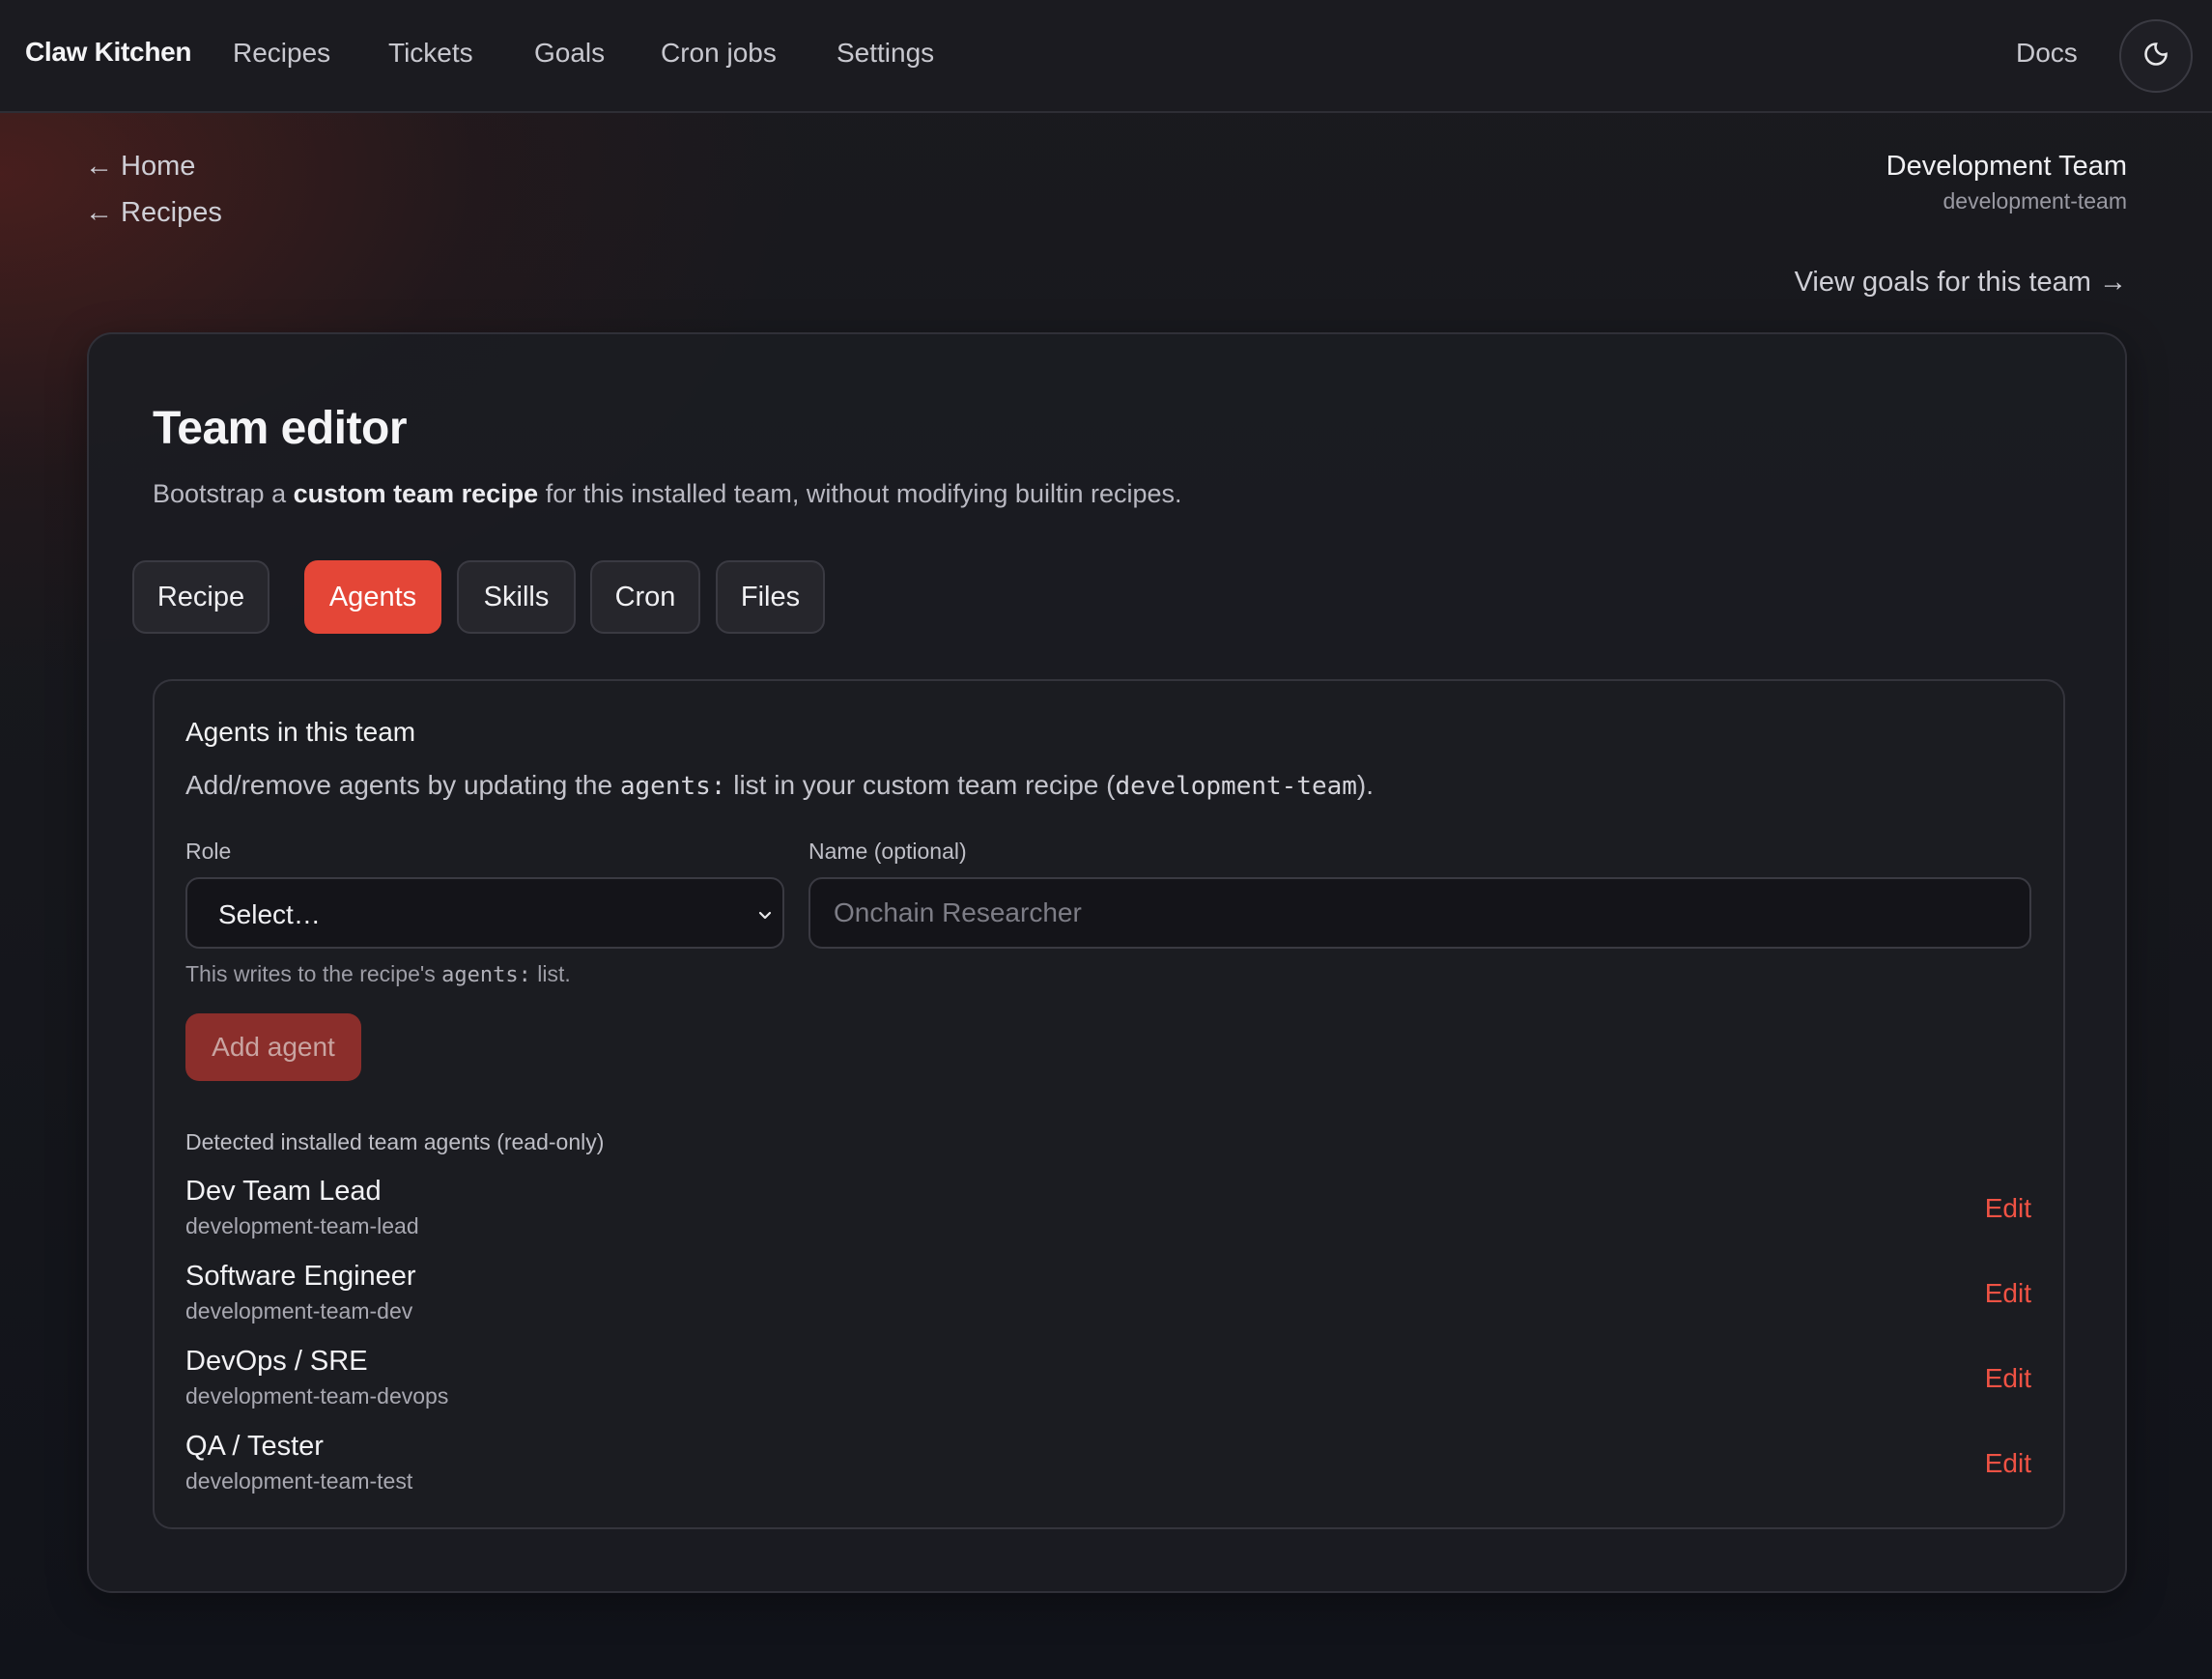  I want to click on desc-text: )., so click(1365, 785).